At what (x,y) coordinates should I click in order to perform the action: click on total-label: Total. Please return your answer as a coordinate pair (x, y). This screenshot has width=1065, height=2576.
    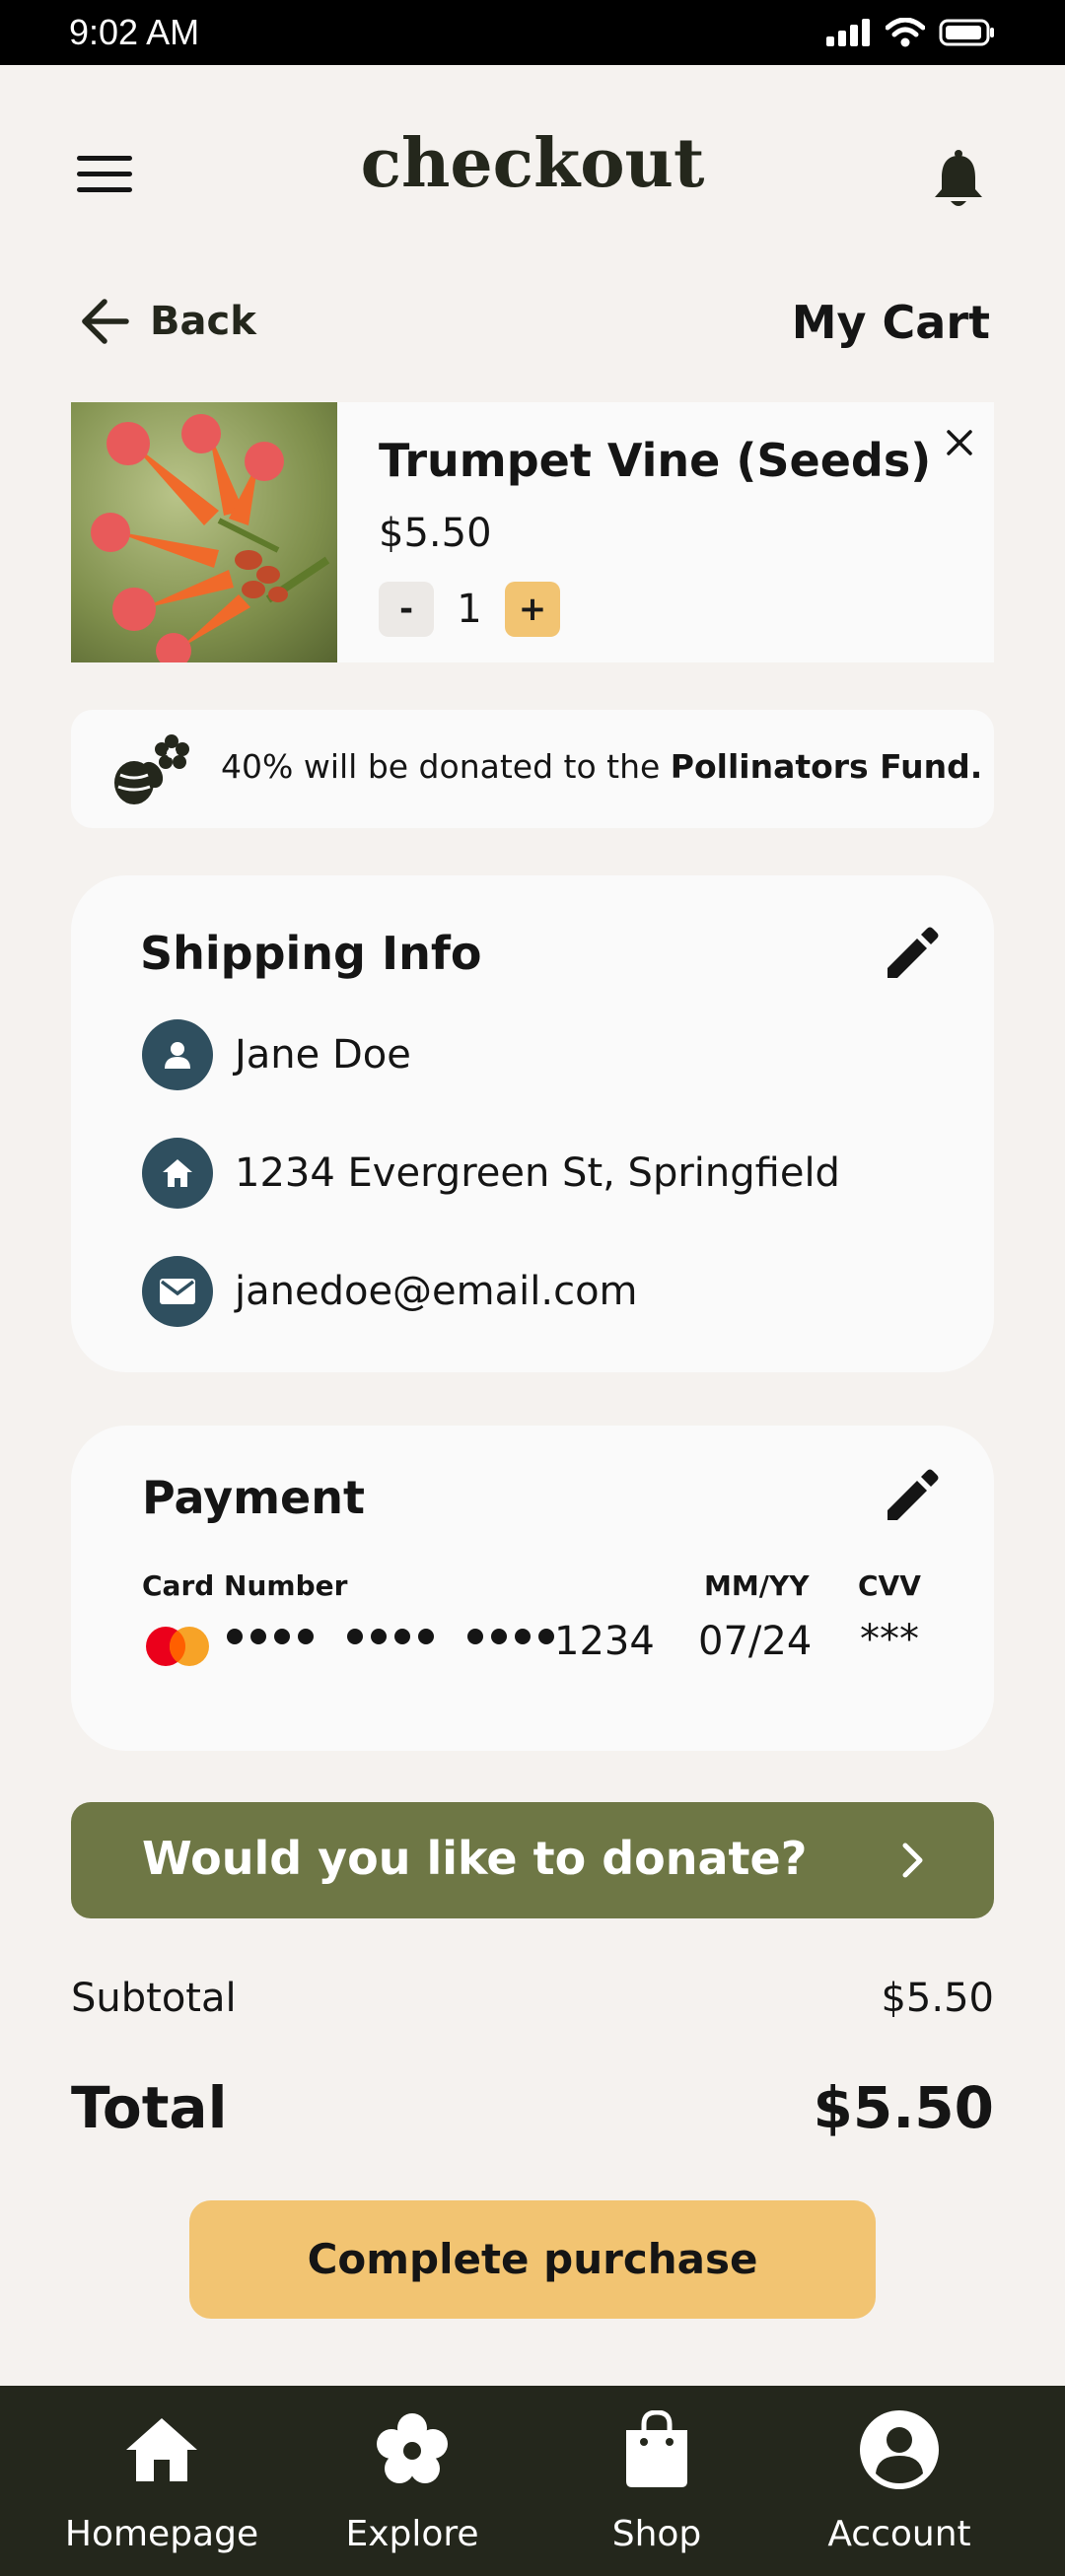
    Looking at the image, I should click on (149, 2108).